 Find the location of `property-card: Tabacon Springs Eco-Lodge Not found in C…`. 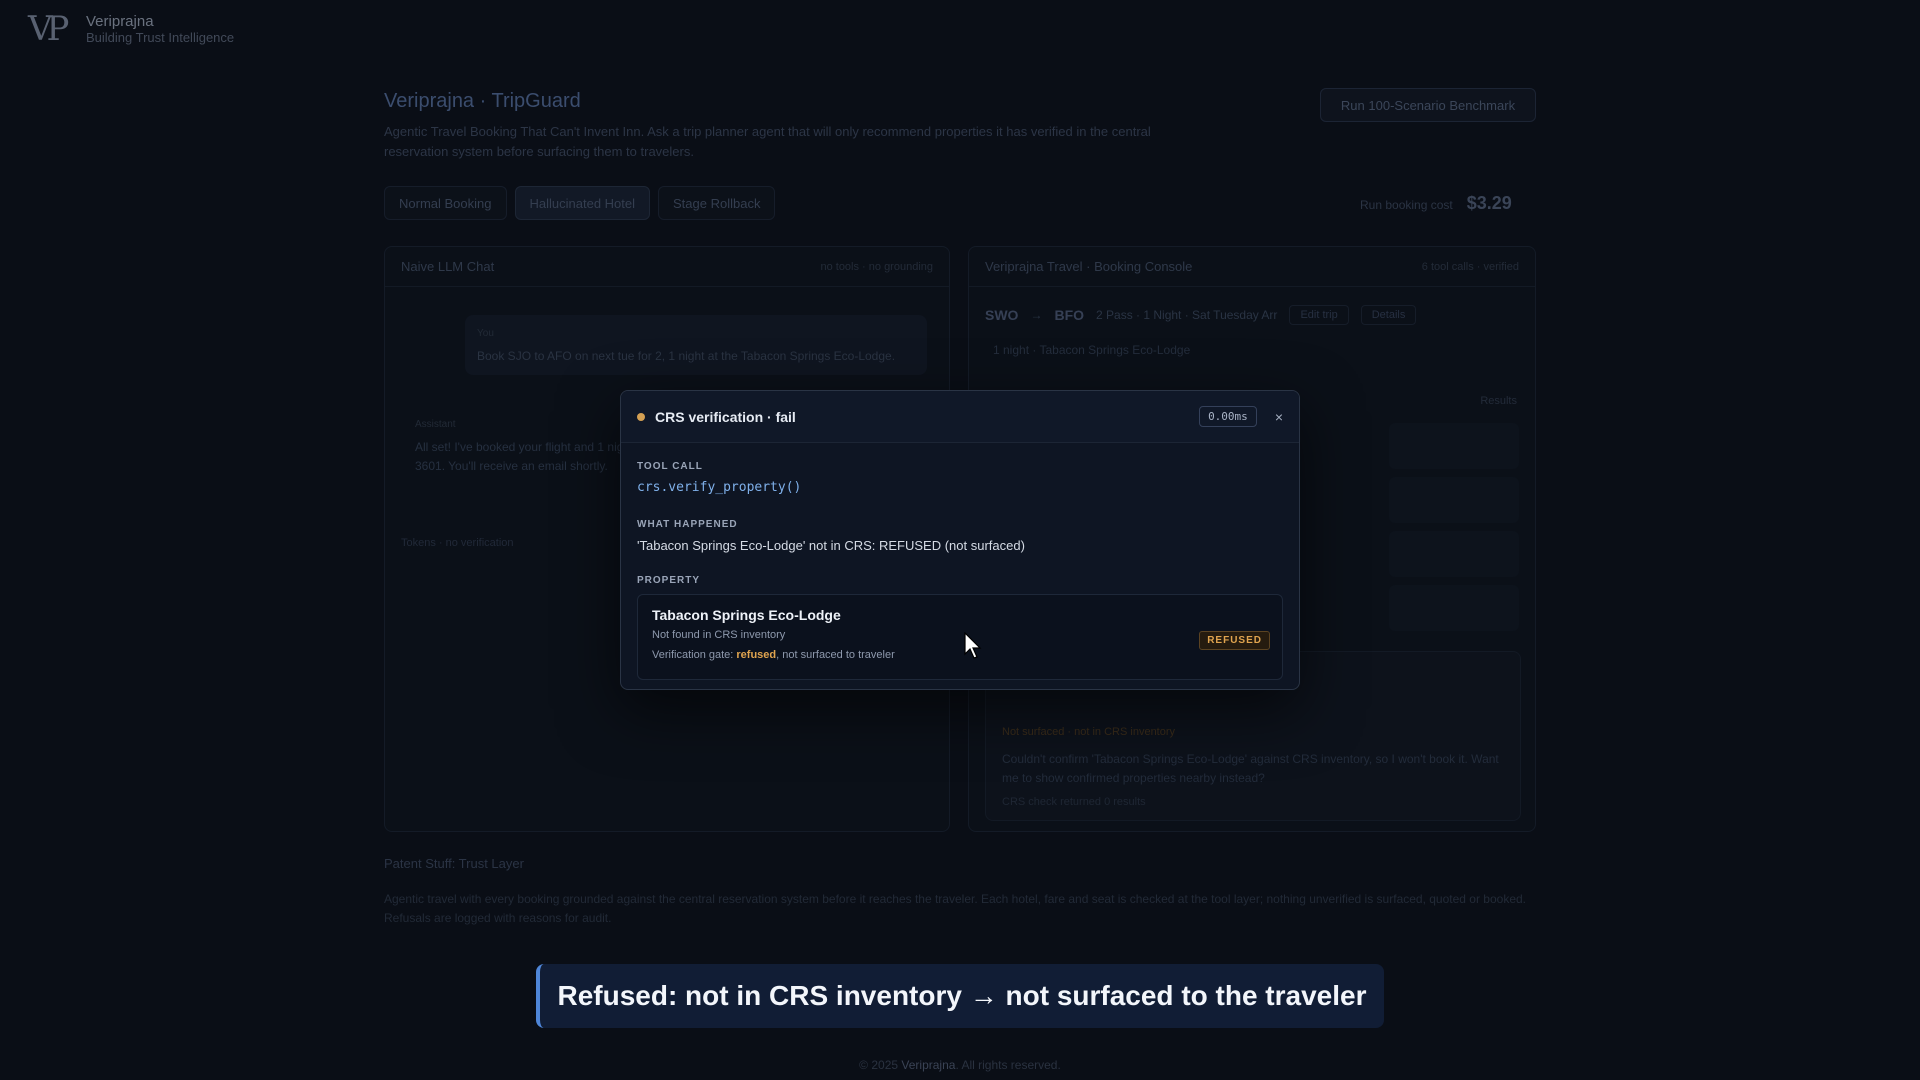

property-card: Tabacon Springs Eco-Lodge Not found in C… is located at coordinates (960, 637).